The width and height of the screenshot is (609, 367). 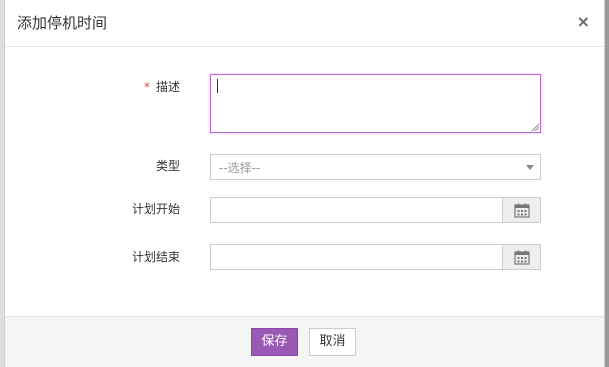 I want to click on dialog-header: 添加停机时间 ×, so click(x=304, y=23).